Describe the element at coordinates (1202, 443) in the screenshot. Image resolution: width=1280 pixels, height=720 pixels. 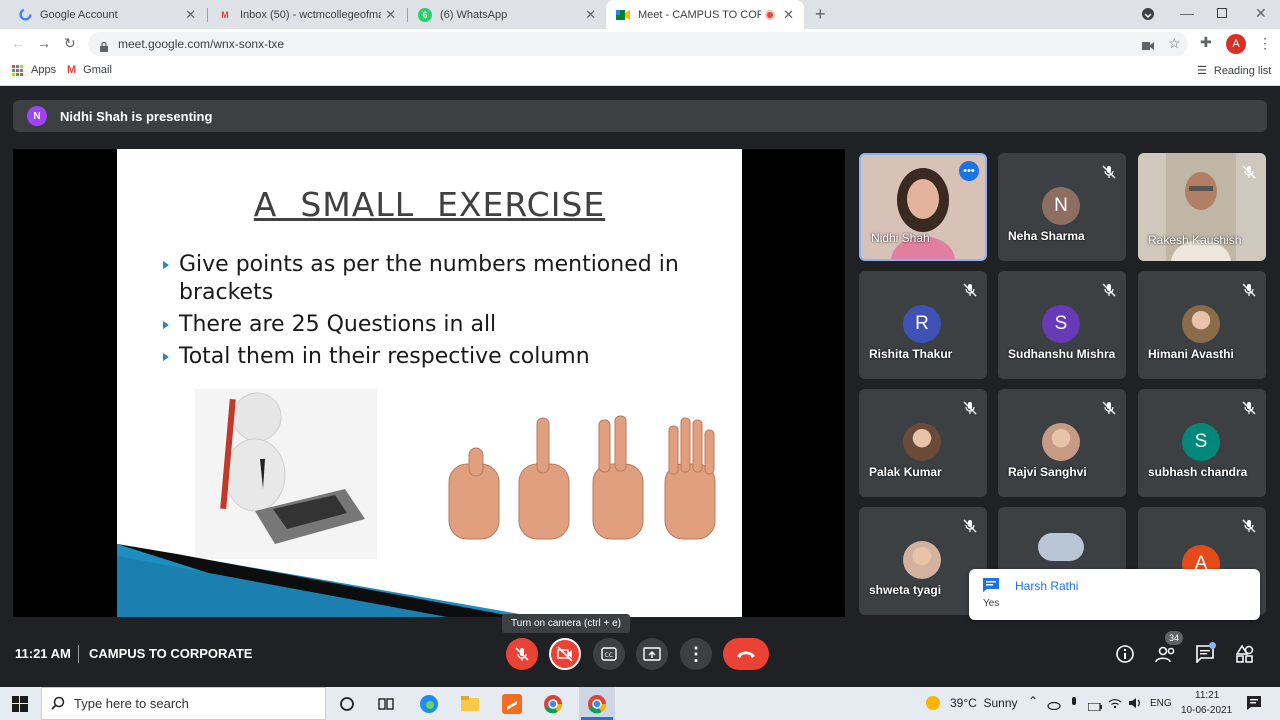
I see `participant-tile: Ssubhash chandra` at that location.